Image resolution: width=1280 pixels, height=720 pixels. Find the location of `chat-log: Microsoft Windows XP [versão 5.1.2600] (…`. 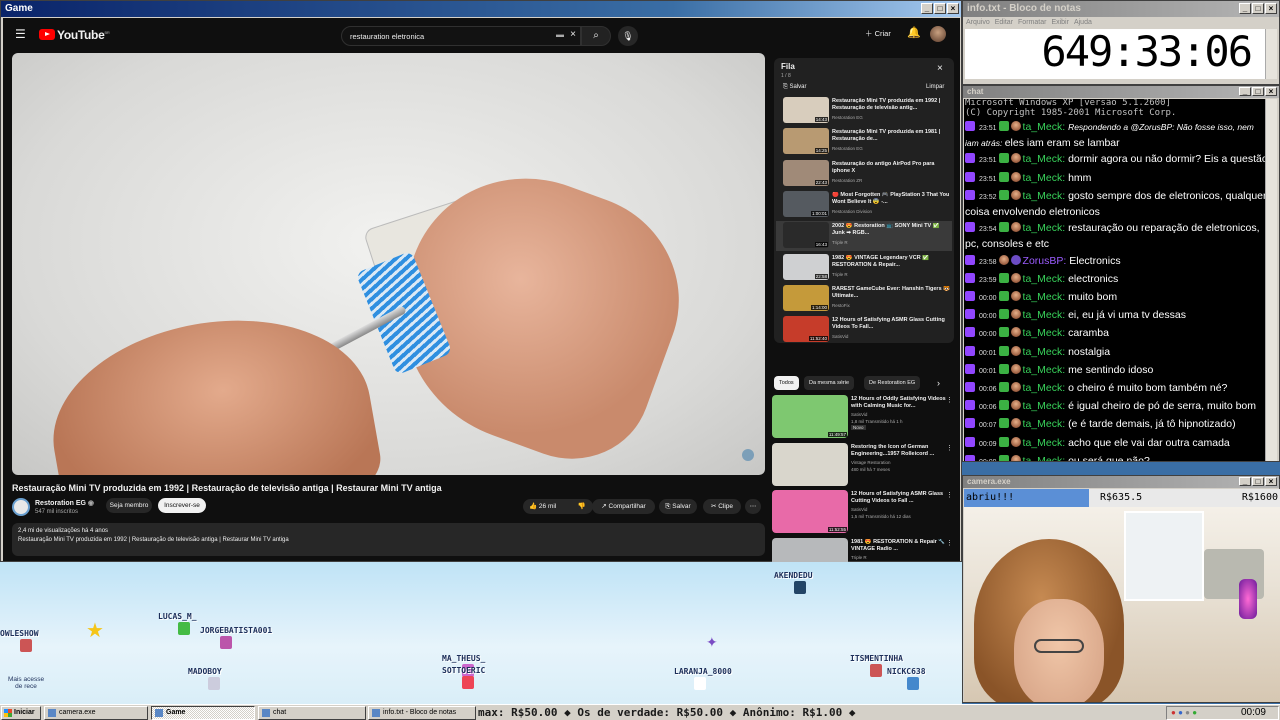

chat-log: Microsoft Windows XP [versão 5.1.2600] (… is located at coordinates (1116, 280).